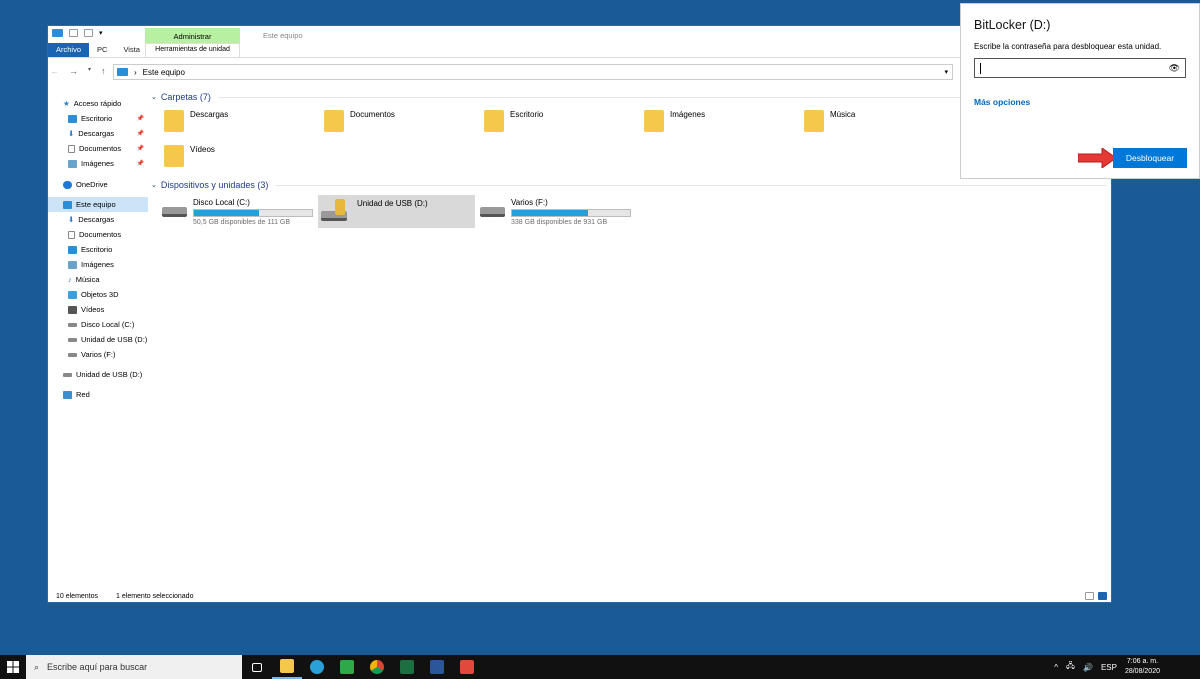  I want to click on nav-label: Descargas, so click(96, 219).